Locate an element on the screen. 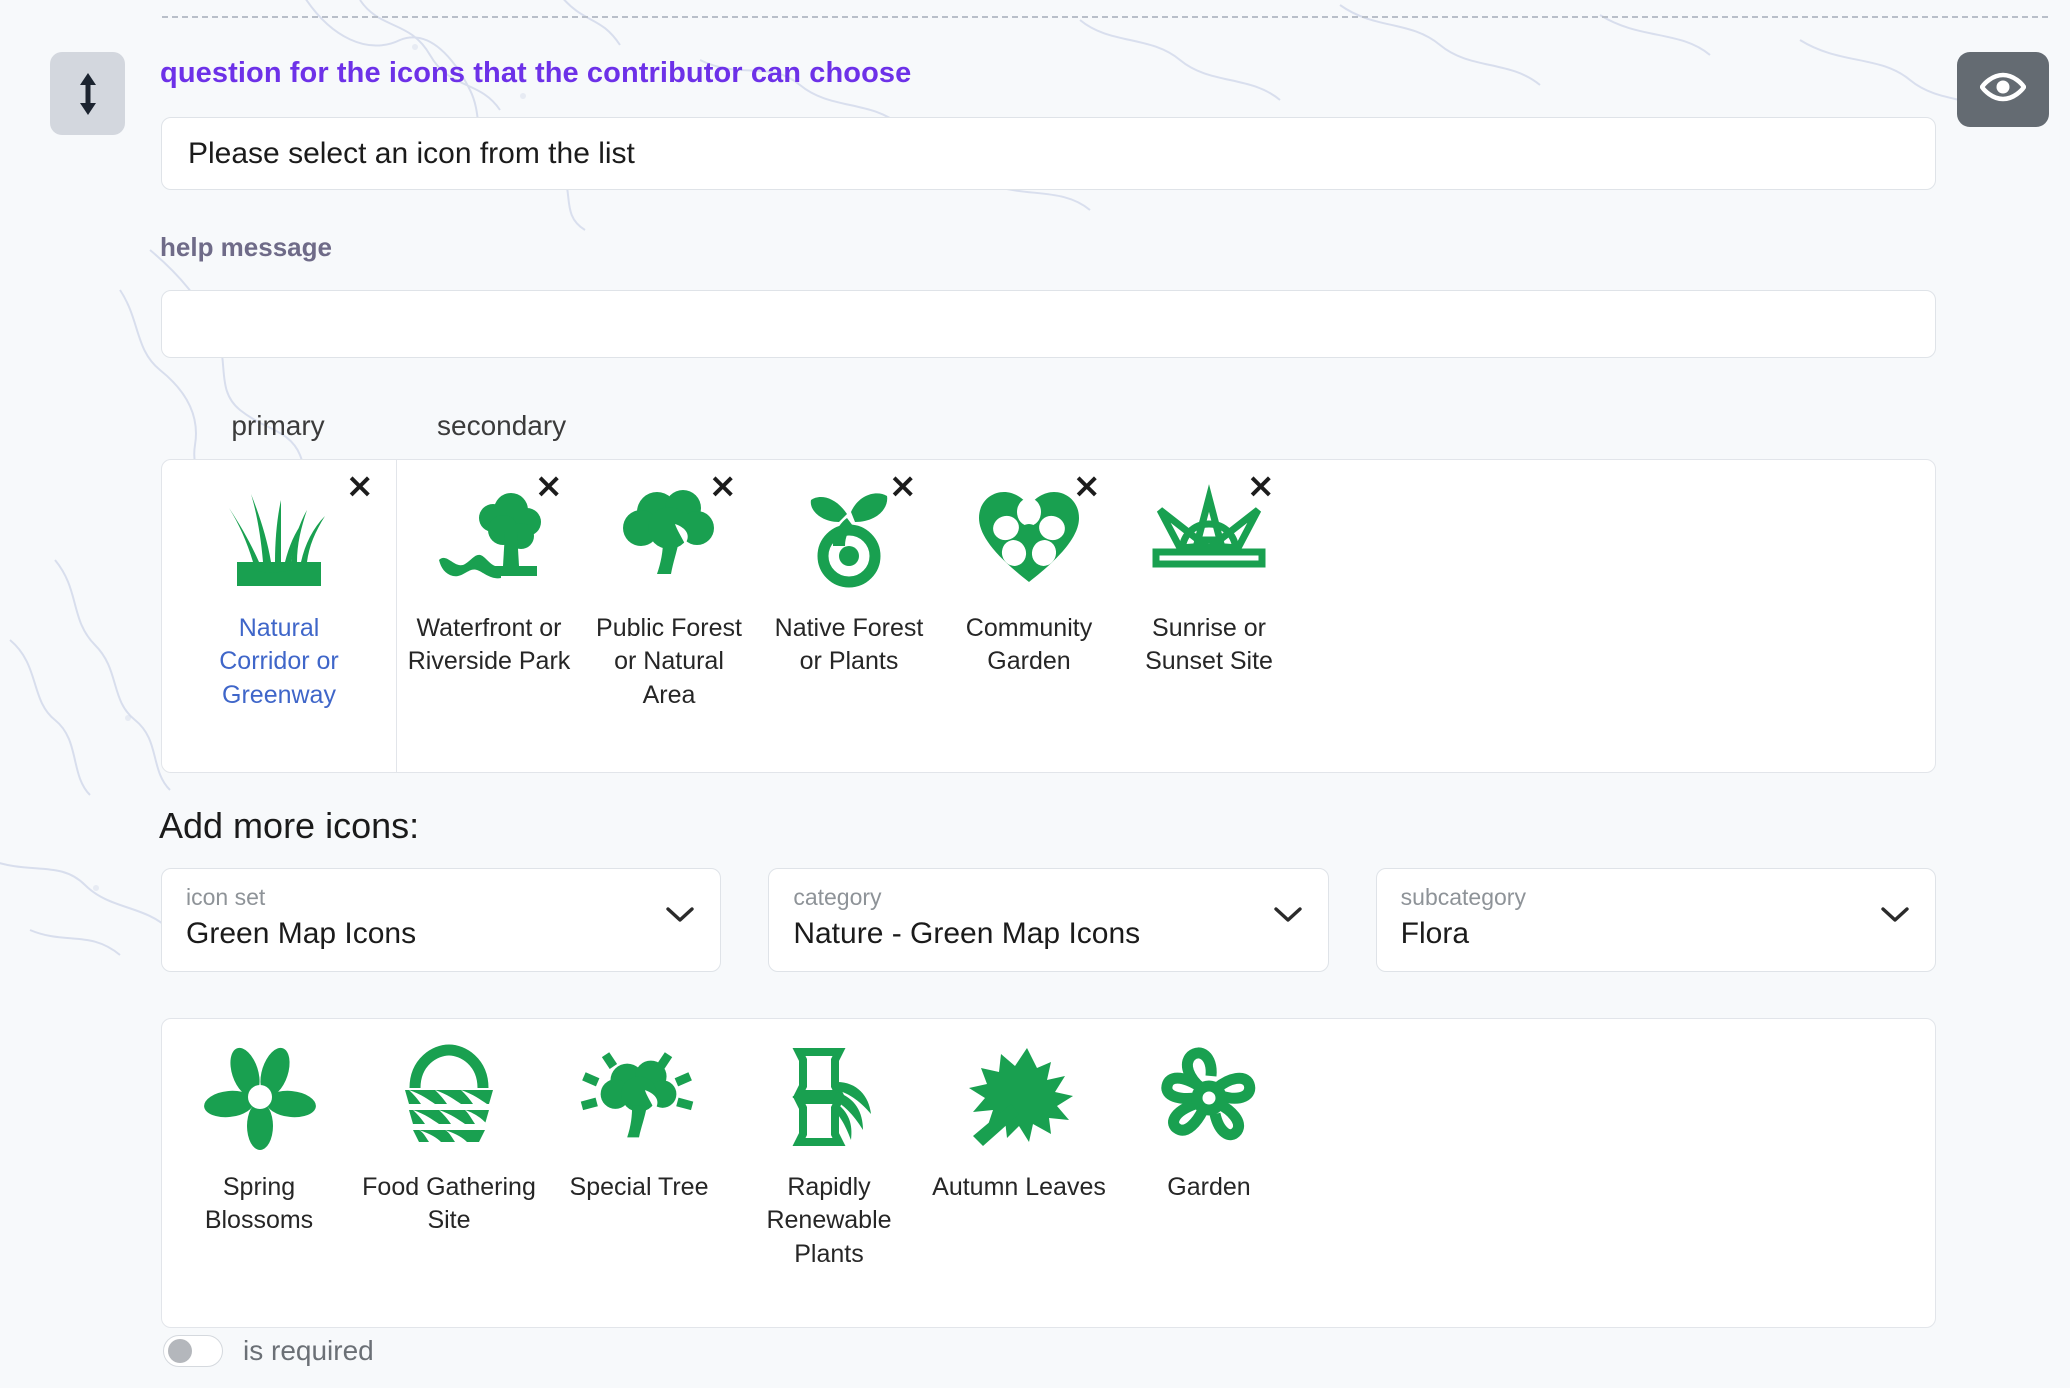  tab-primary: primary is located at coordinates (278, 426).